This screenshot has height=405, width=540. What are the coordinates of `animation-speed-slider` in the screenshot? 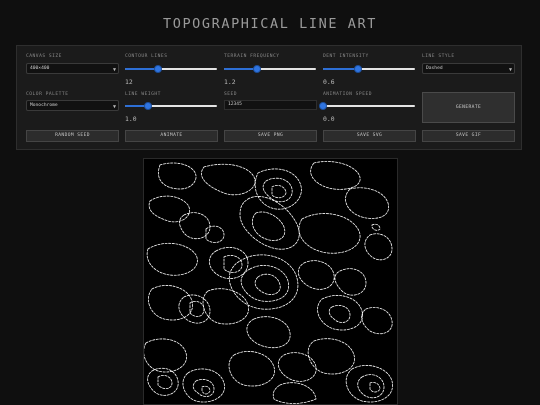 It's located at (367, 106).